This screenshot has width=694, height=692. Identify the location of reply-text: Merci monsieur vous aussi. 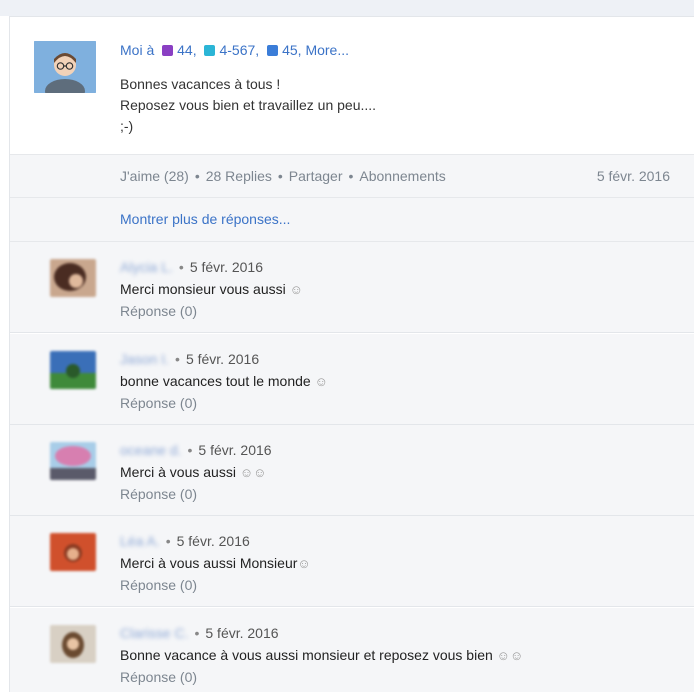
(203, 289).